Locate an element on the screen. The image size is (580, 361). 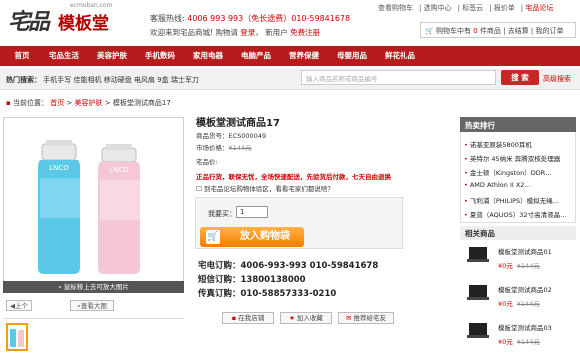
add-to-cart-label: 放入购物袋 is located at coordinates (265, 236).